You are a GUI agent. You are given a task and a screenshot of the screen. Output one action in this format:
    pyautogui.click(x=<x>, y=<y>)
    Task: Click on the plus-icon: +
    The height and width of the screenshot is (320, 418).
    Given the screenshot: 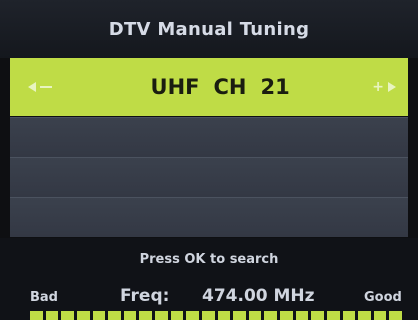 What is the action you would take?
    pyautogui.click(x=378, y=87)
    